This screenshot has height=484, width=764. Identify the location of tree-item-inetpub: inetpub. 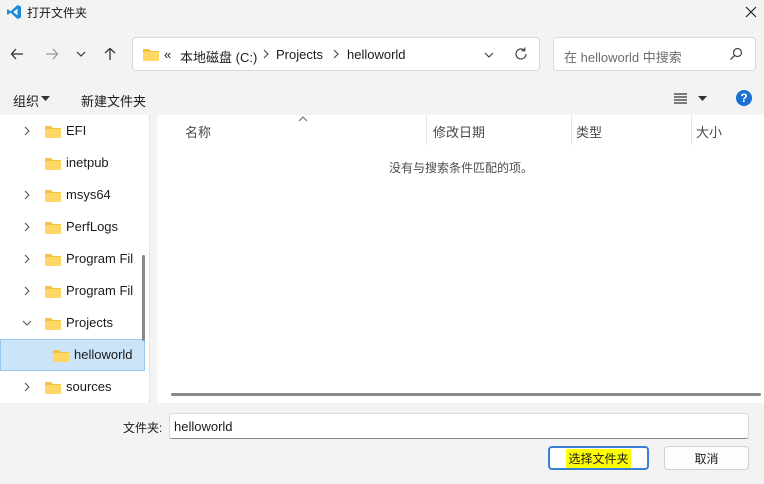
(74, 163).